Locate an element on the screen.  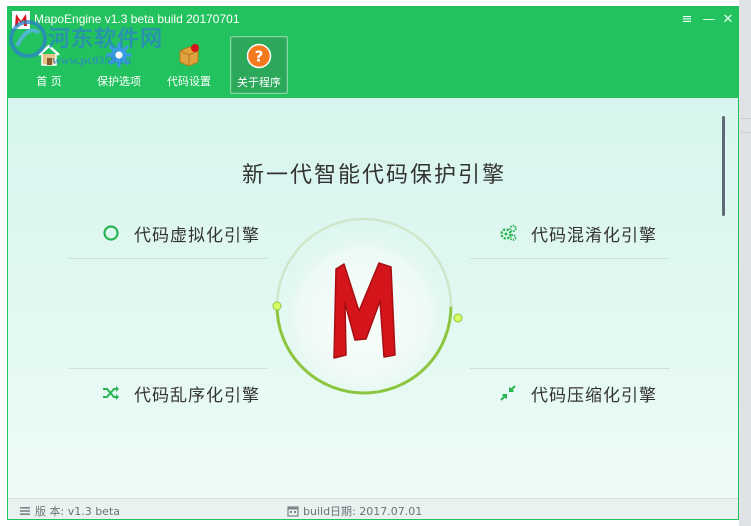
tab-about: ? 关于程序 is located at coordinates (259, 65).